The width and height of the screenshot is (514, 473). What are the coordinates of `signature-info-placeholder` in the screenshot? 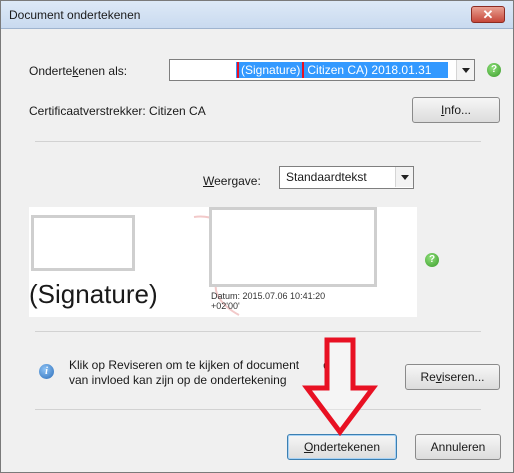 It's located at (293, 247).